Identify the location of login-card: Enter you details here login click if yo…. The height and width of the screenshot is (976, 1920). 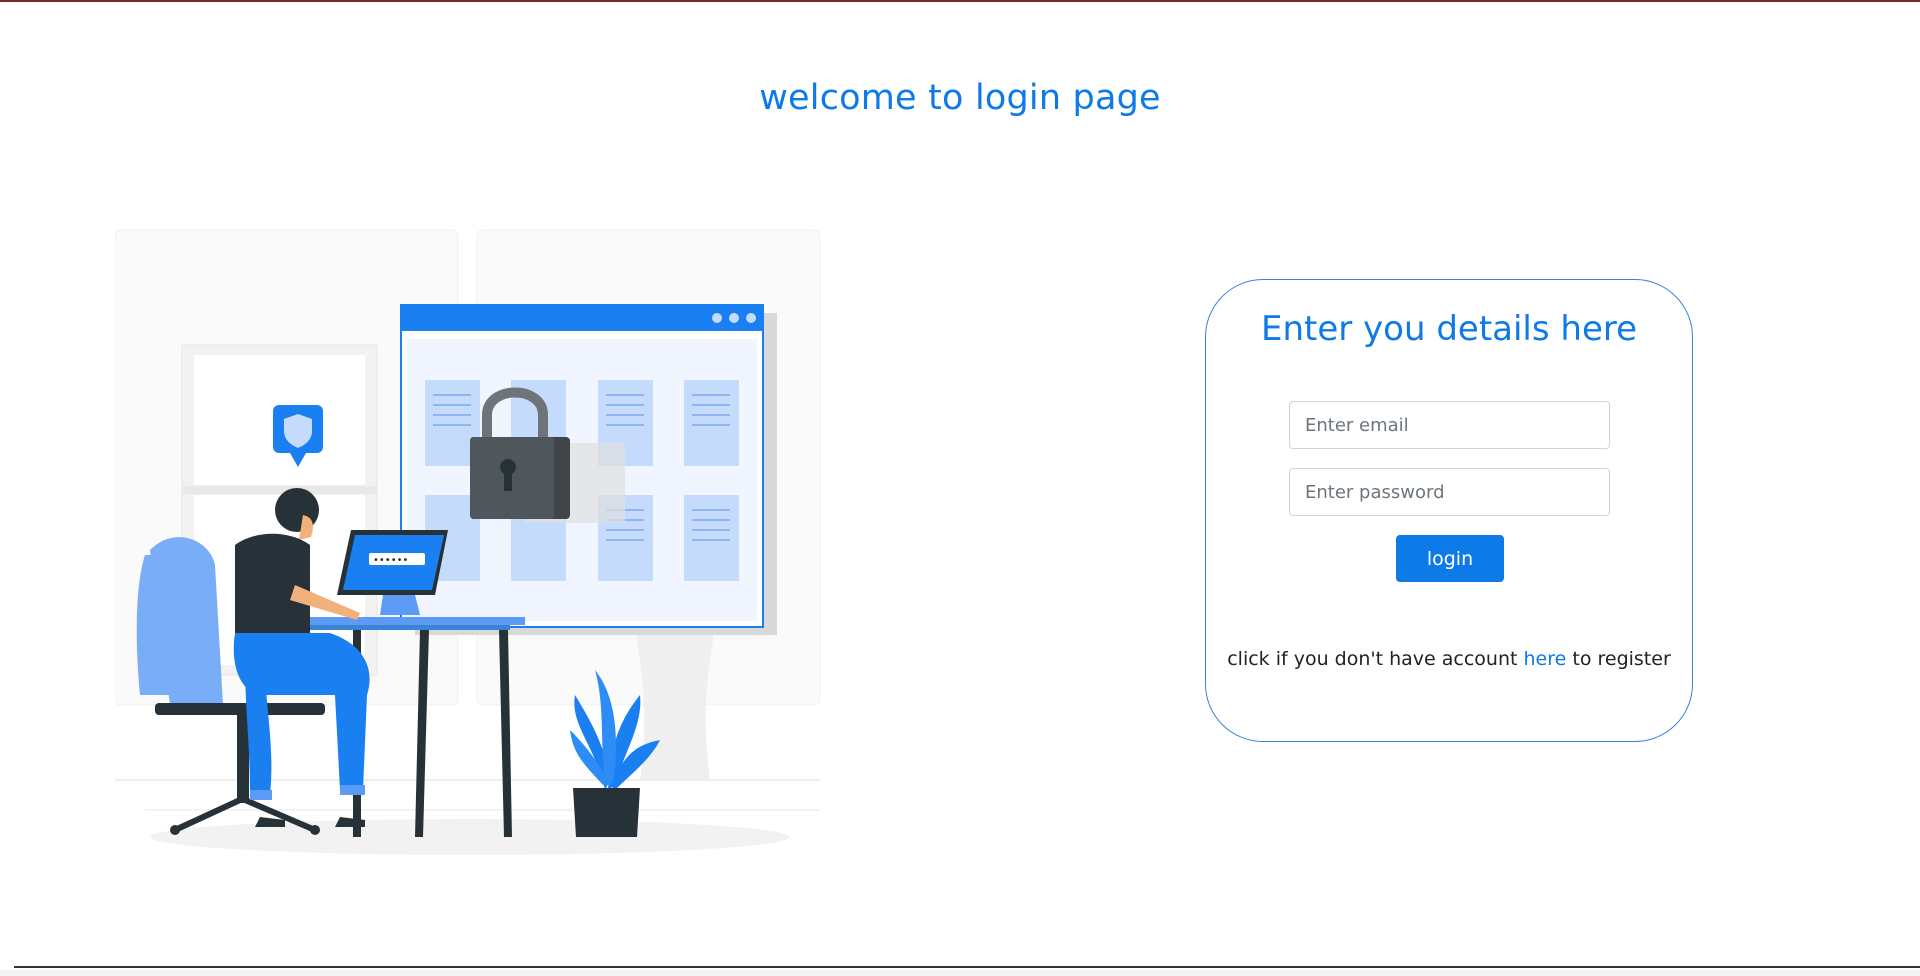
(1449, 510).